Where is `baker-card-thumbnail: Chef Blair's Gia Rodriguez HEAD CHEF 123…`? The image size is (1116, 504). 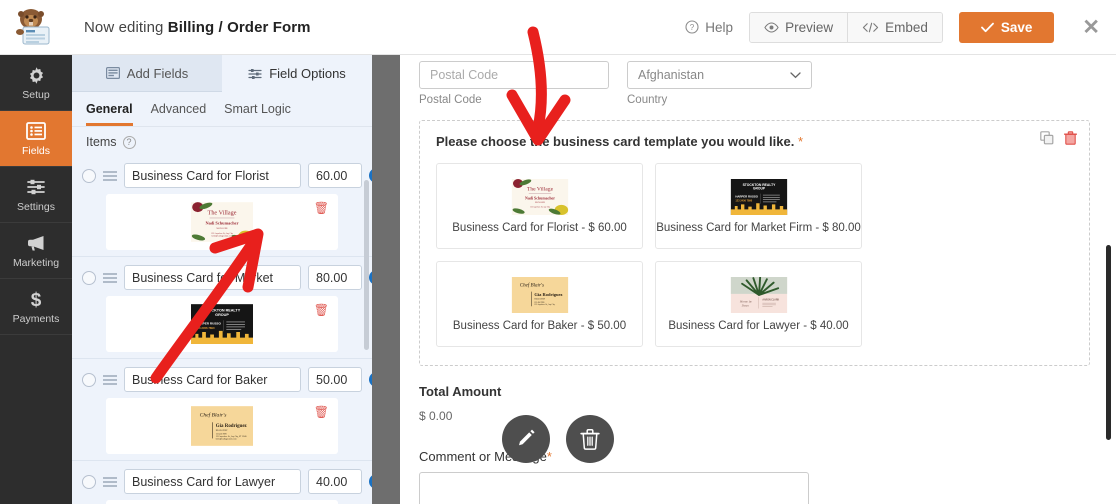 baker-card-thumbnail: Chef Blair's Gia Rodriguez HEAD CHEF 123… is located at coordinates (222, 426).